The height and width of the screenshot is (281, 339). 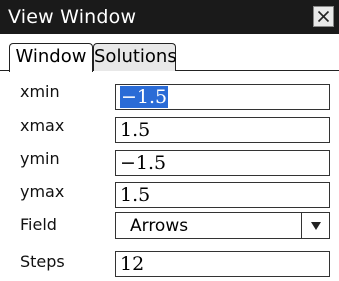 I want to click on field-label: Field, so click(x=38, y=224).